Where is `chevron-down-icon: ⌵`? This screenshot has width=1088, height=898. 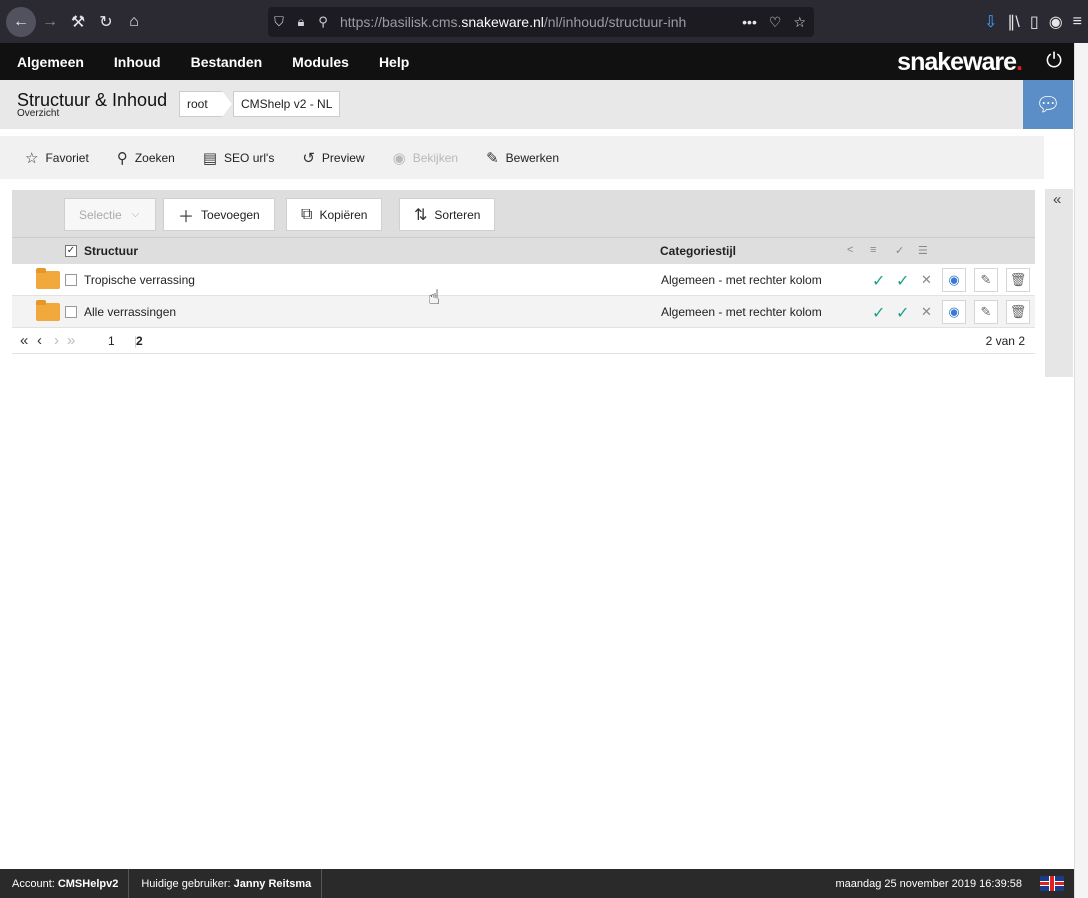
chevron-down-icon: ⌵ is located at coordinates (135, 214).